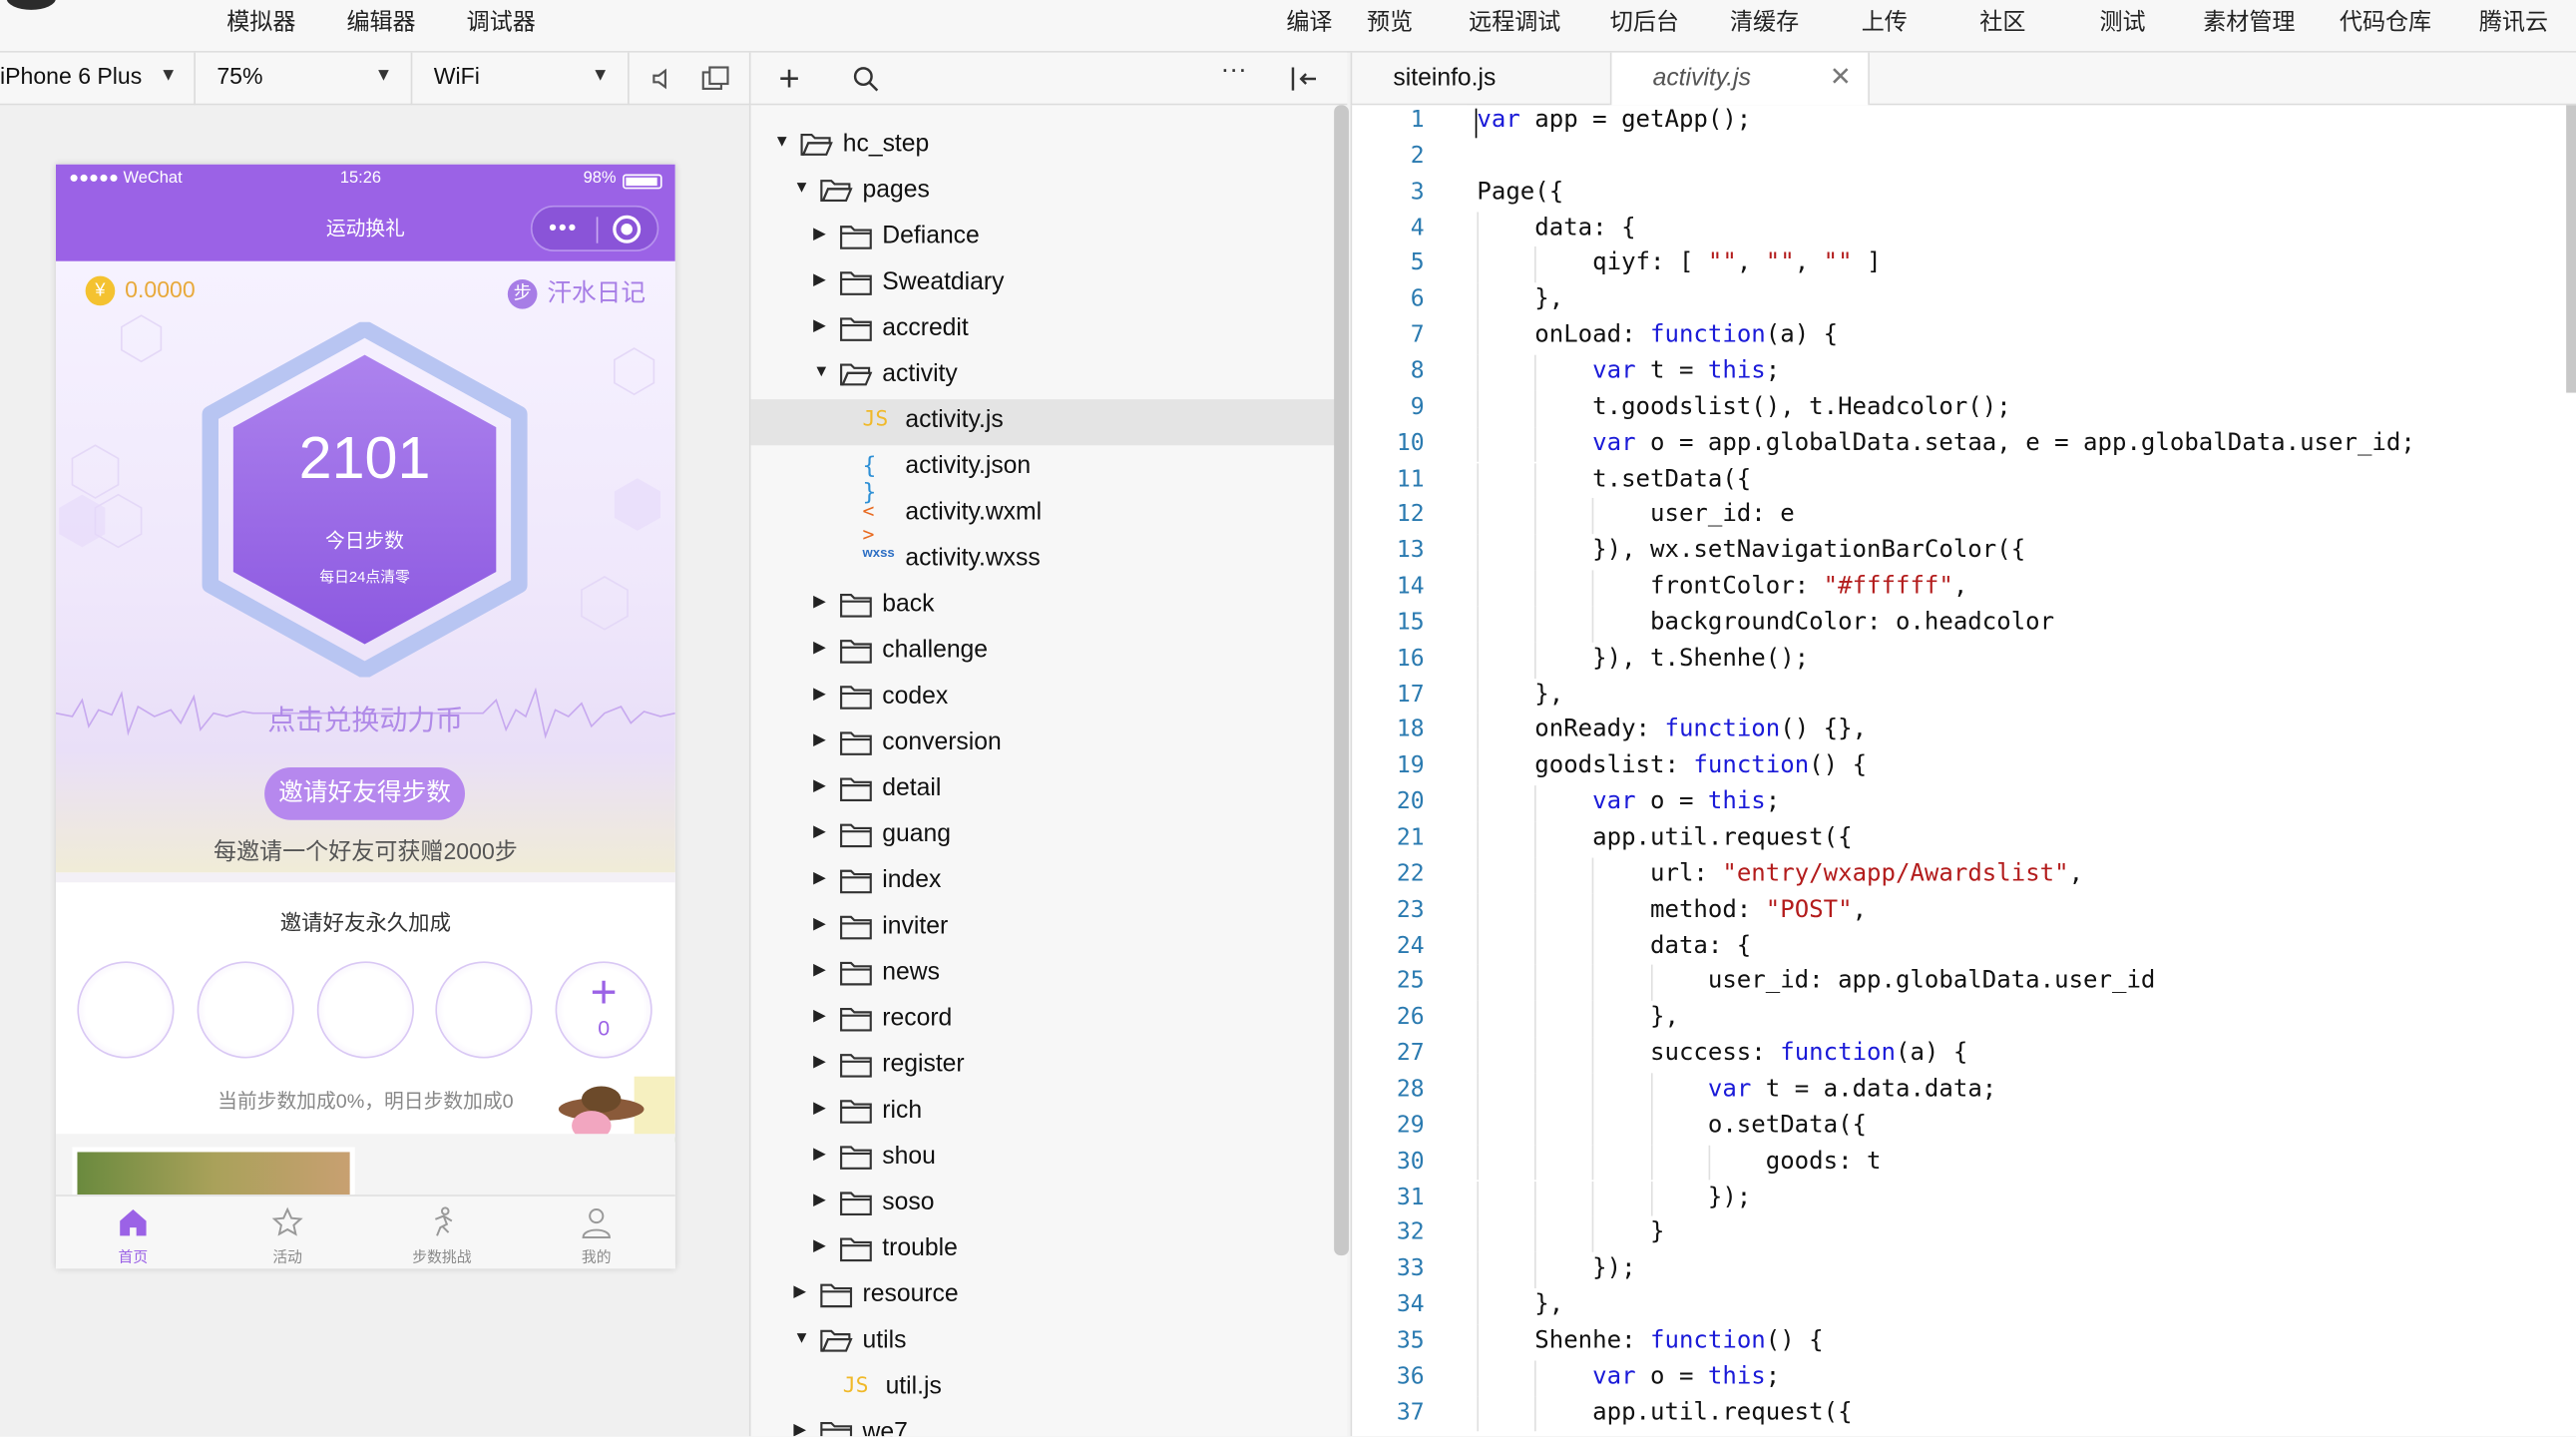  What do you see at coordinates (2571, 249) in the screenshot?
I see `editor-scrollbar` at bounding box center [2571, 249].